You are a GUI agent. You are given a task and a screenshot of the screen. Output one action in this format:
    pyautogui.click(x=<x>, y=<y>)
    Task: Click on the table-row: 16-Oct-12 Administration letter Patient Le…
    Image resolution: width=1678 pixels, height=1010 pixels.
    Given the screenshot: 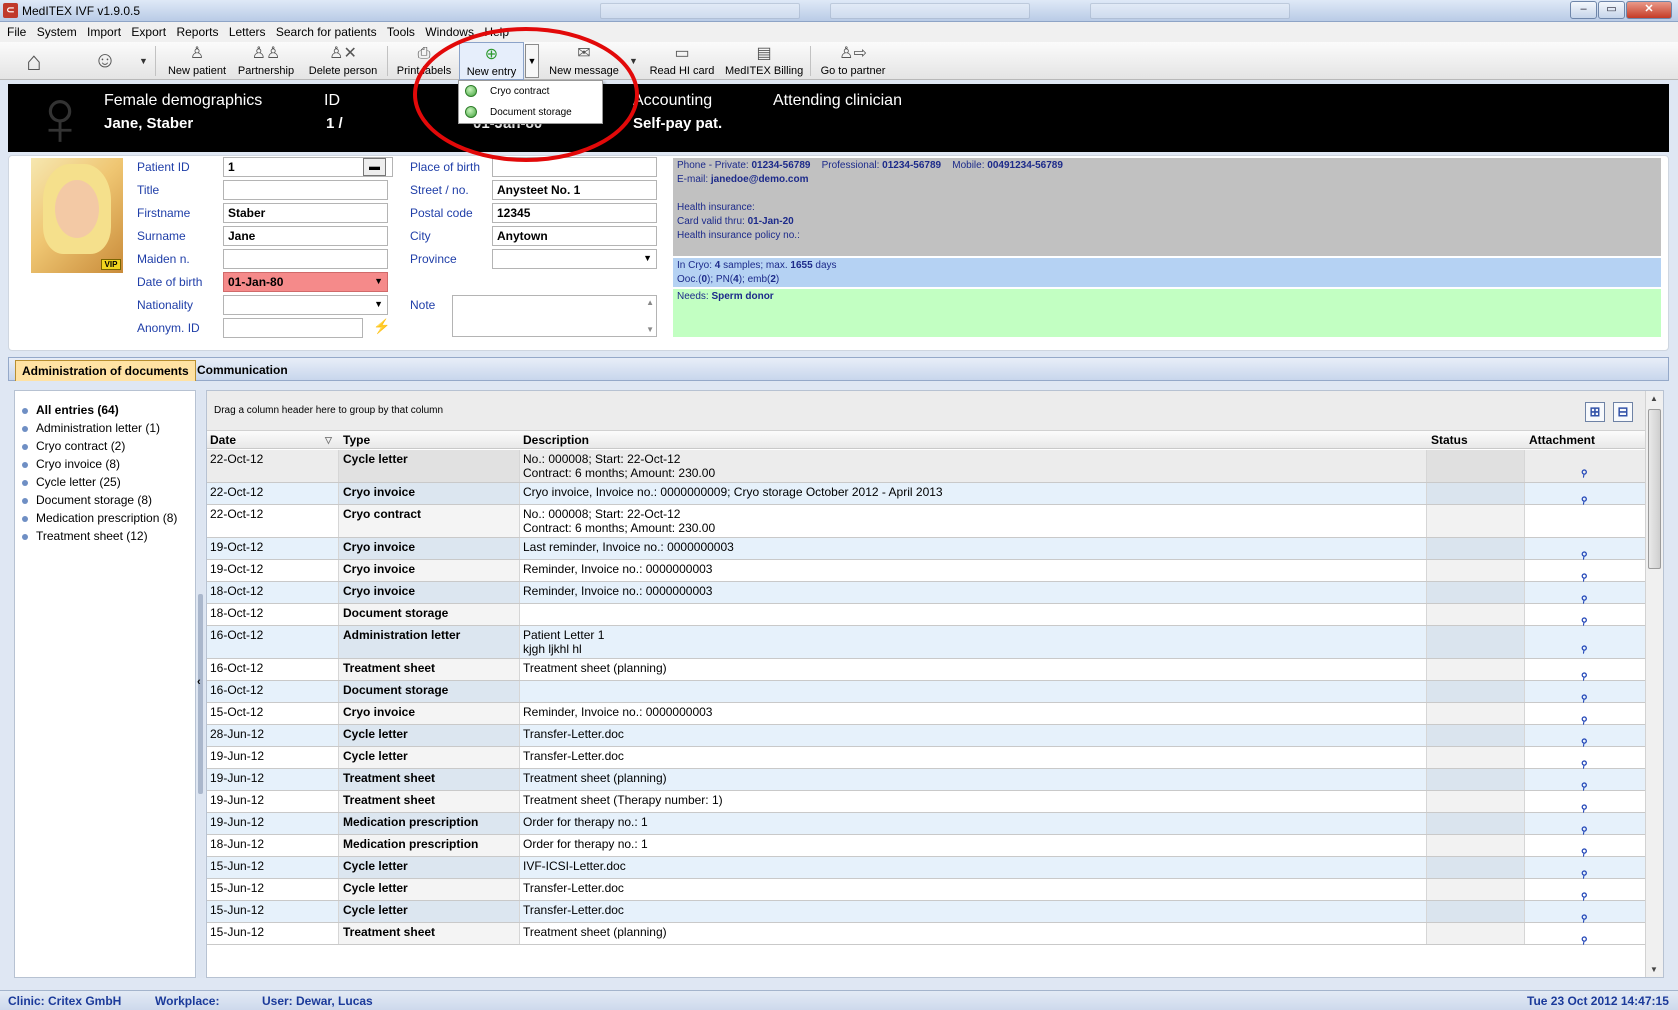 What is the action you would take?
    pyautogui.click(x=926, y=642)
    